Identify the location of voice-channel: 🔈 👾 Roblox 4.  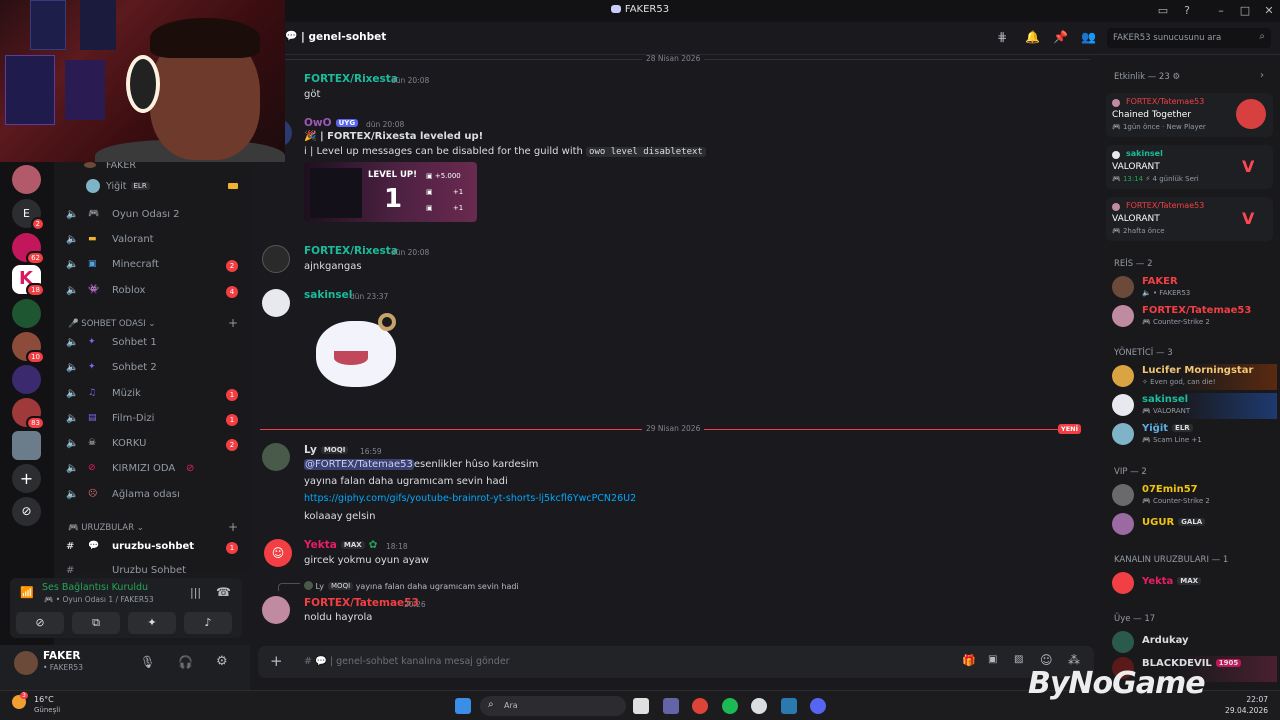
(152, 292).